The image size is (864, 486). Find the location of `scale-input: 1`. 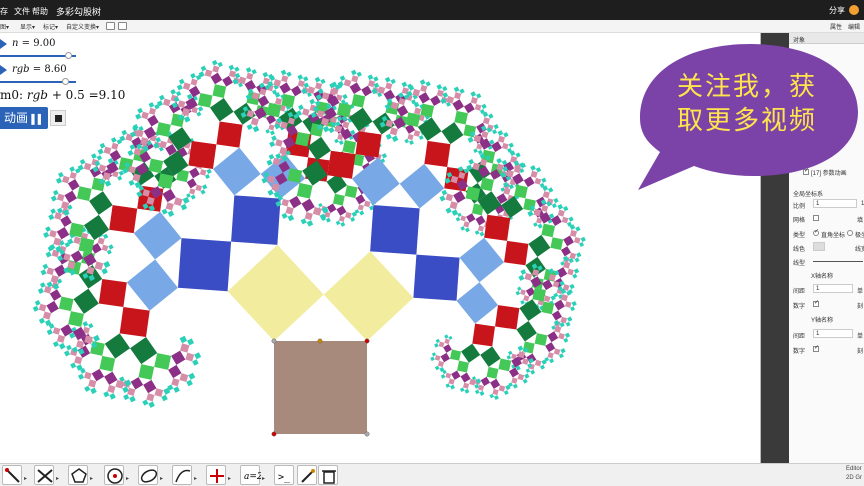

scale-input: 1 is located at coordinates (835, 203).